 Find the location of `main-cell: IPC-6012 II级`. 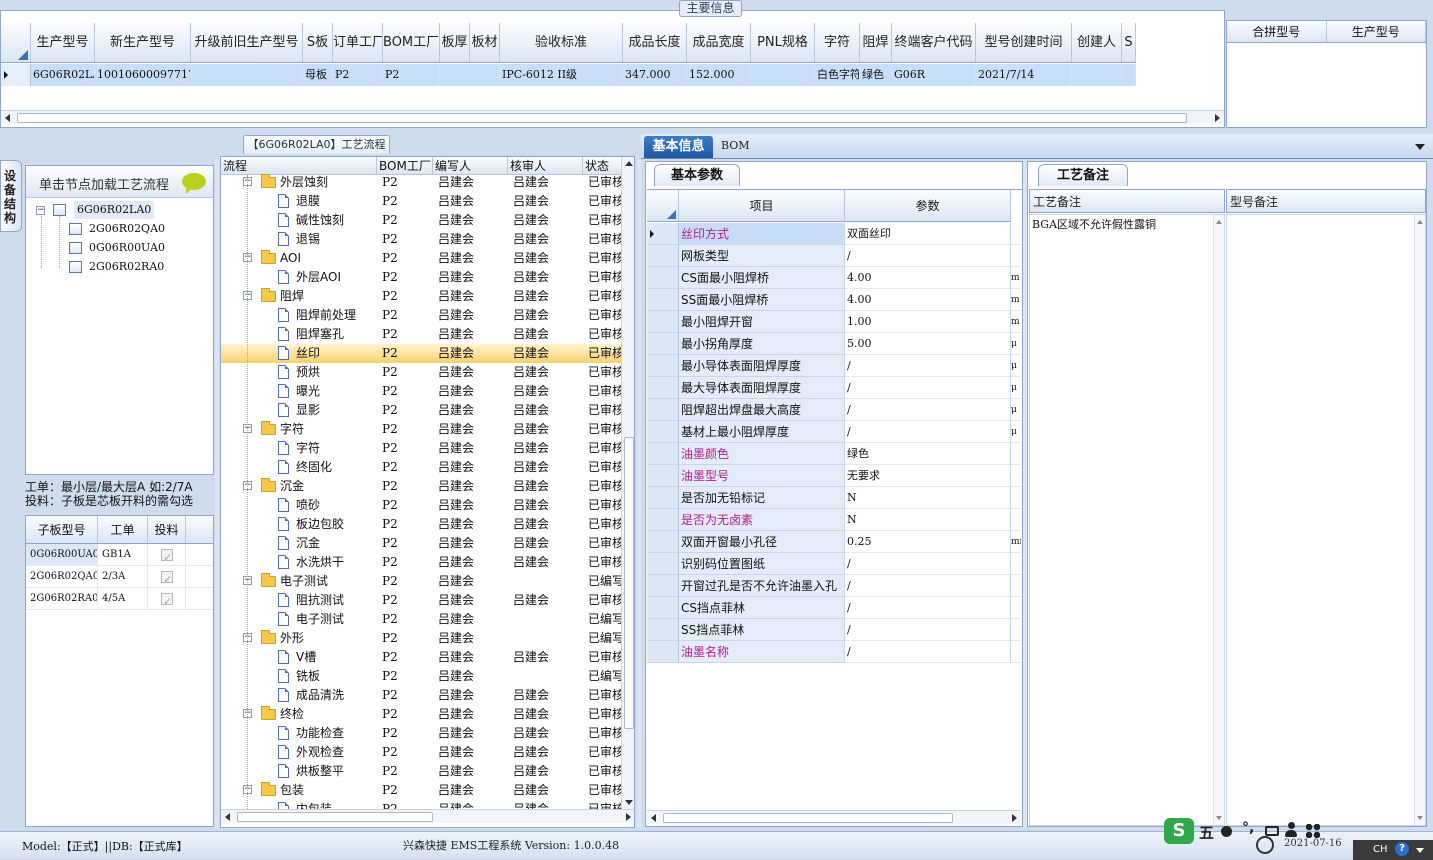

main-cell: IPC-6012 II级 is located at coordinates (561, 75).